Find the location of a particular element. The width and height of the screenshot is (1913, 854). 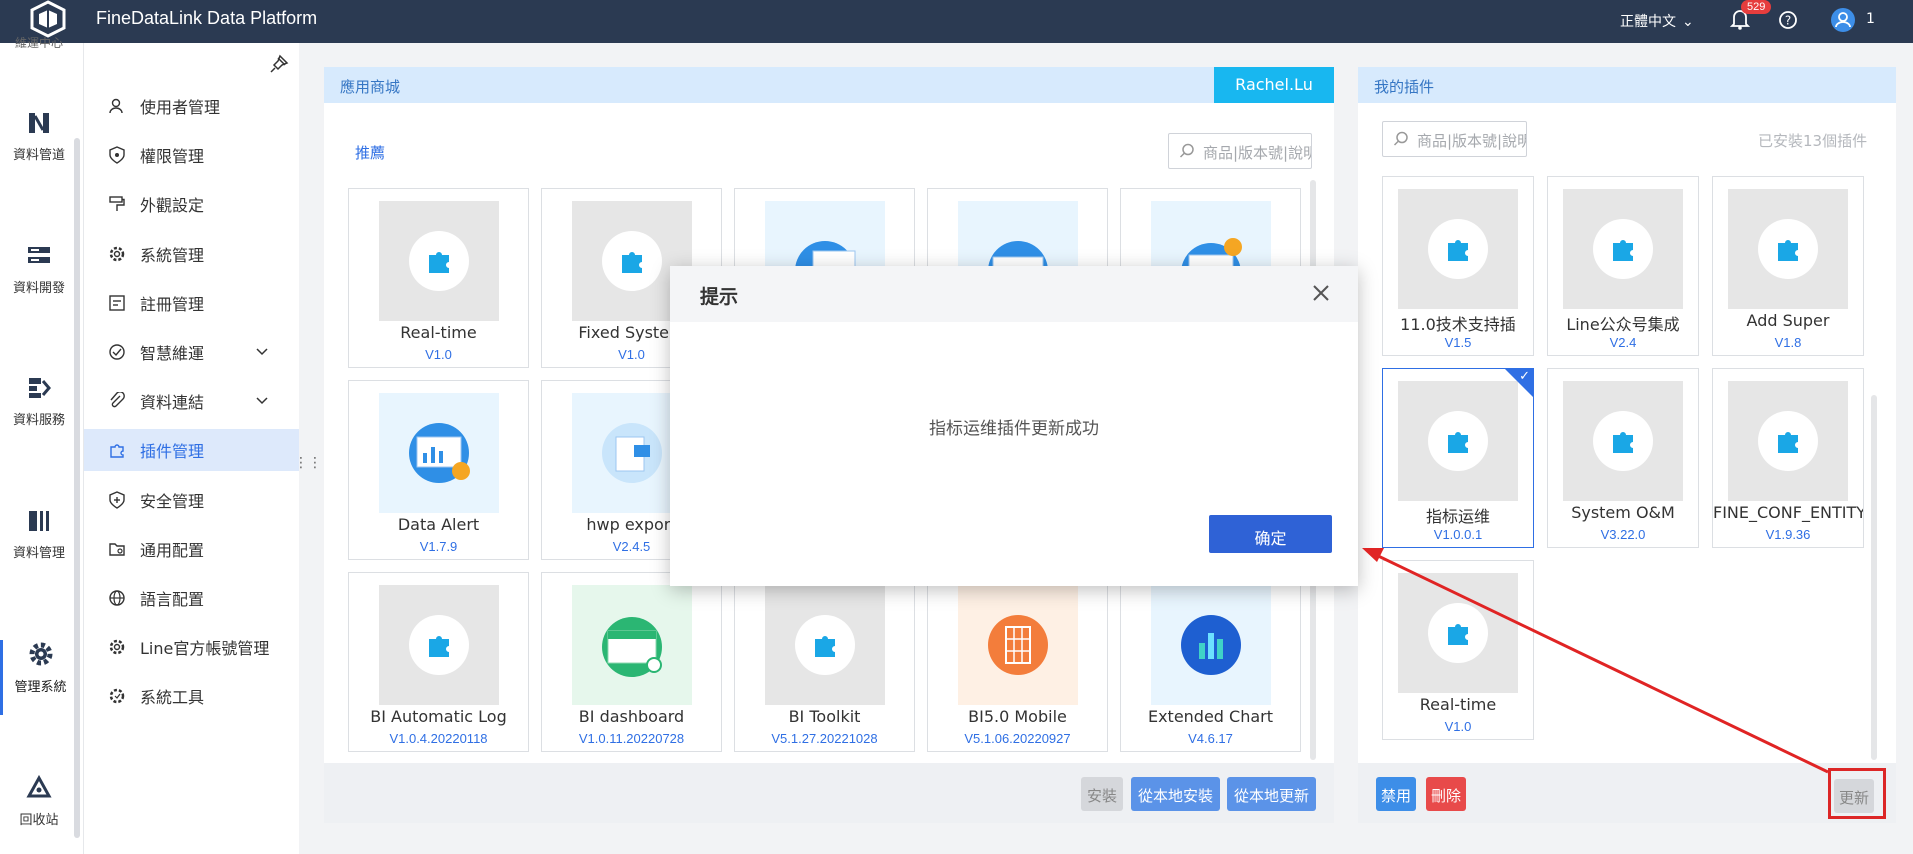

plugin-card: BI5.0 Mobile V5.1.06.20220927 is located at coordinates (1017, 662).